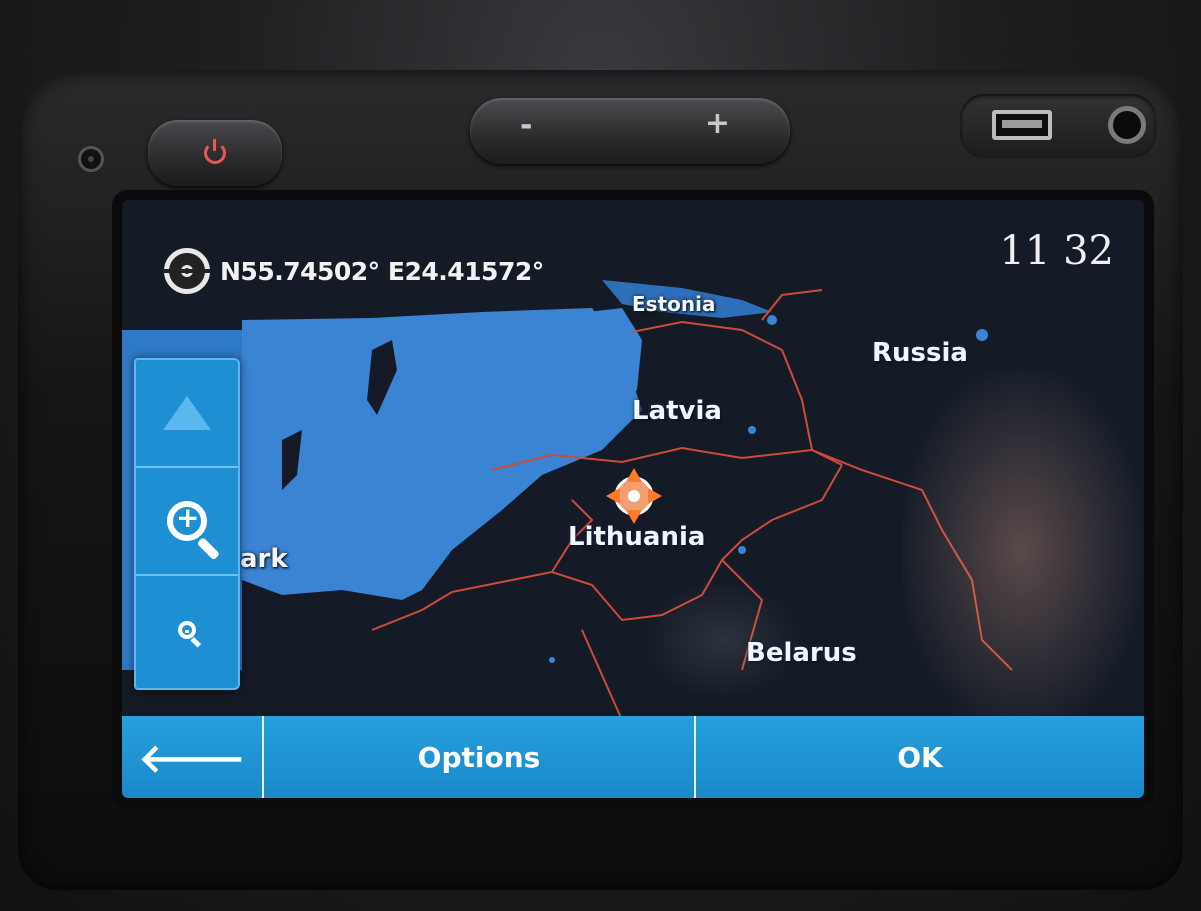  I want to click on aux-jack-icon, so click(1127, 125).